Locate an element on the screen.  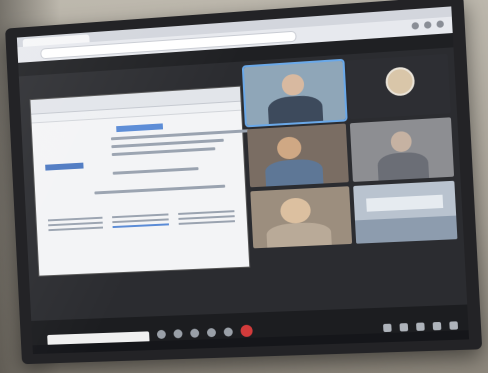
profile-icon is located at coordinates (427, 25).